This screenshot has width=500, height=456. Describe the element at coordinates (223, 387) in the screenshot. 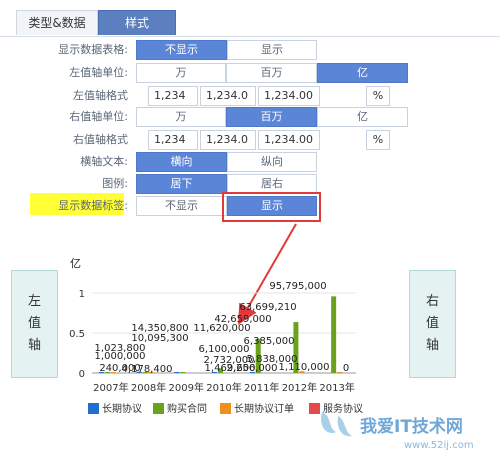

I see `x-tick-label: 2010年` at that location.